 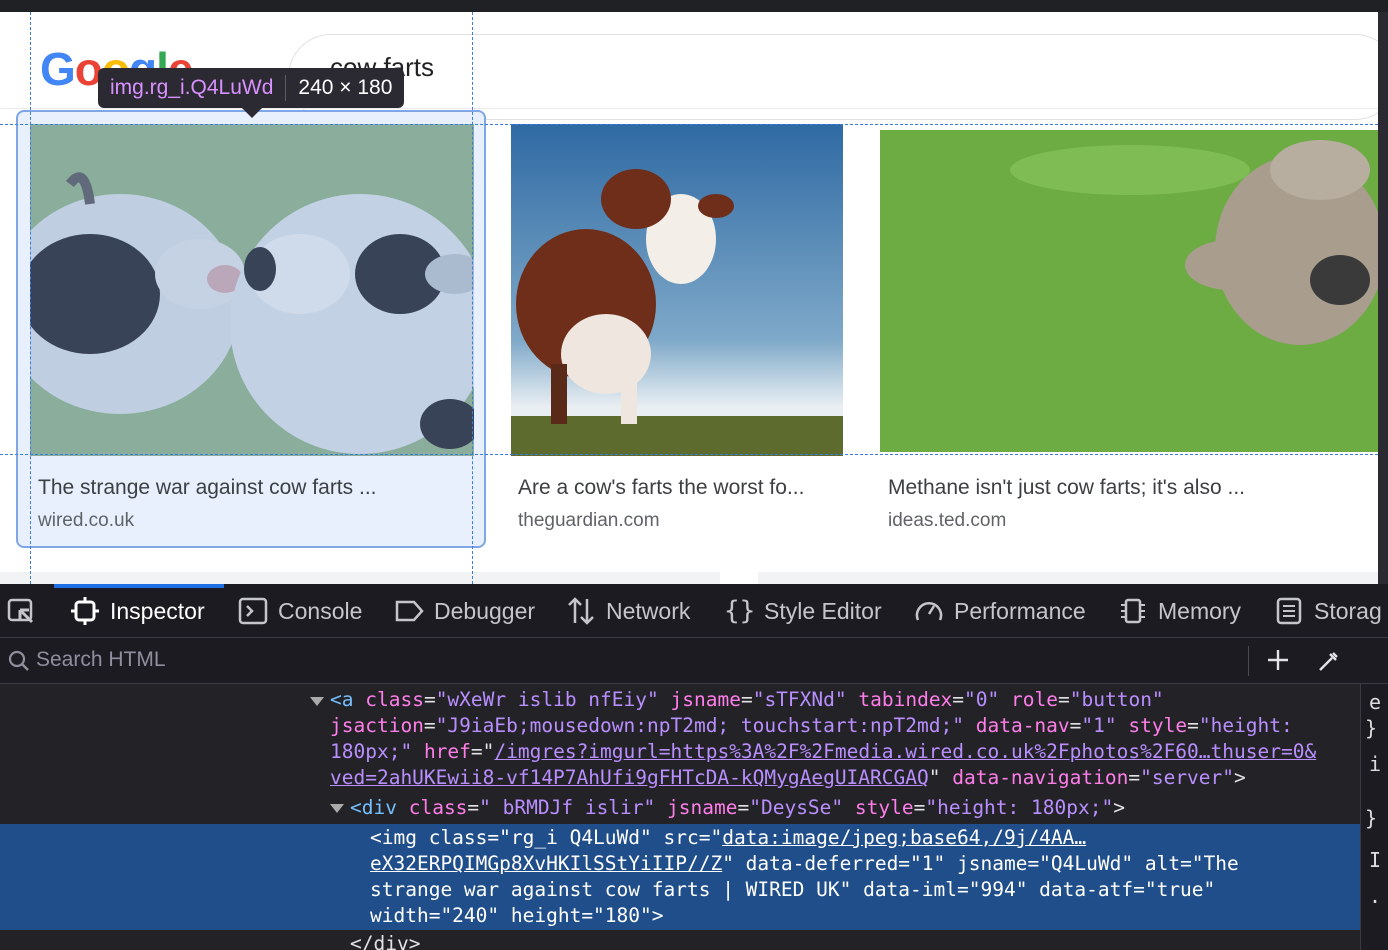 What do you see at coordinates (1020, 610) in the screenshot?
I see `tab-label: Performance` at bounding box center [1020, 610].